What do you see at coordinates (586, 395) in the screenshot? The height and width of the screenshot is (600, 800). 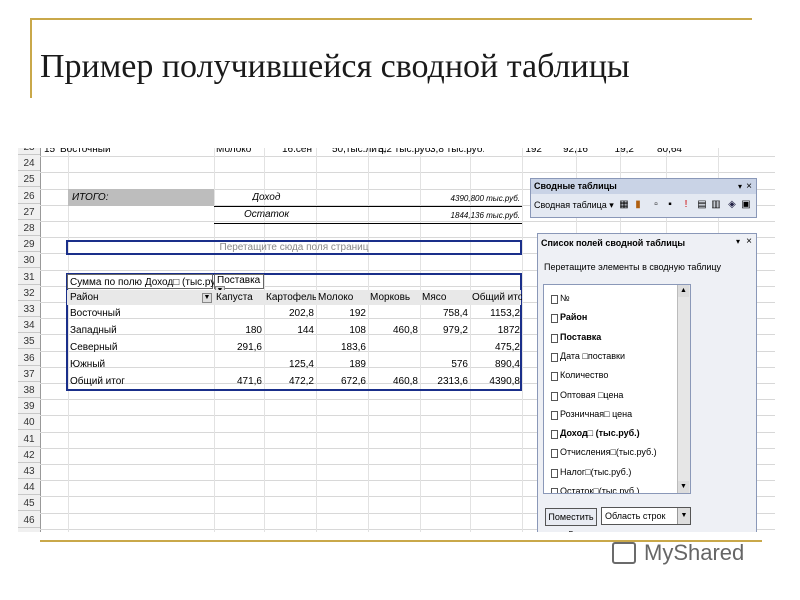 I see `field-list-item: Оптовая □цена` at bounding box center [586, 395].